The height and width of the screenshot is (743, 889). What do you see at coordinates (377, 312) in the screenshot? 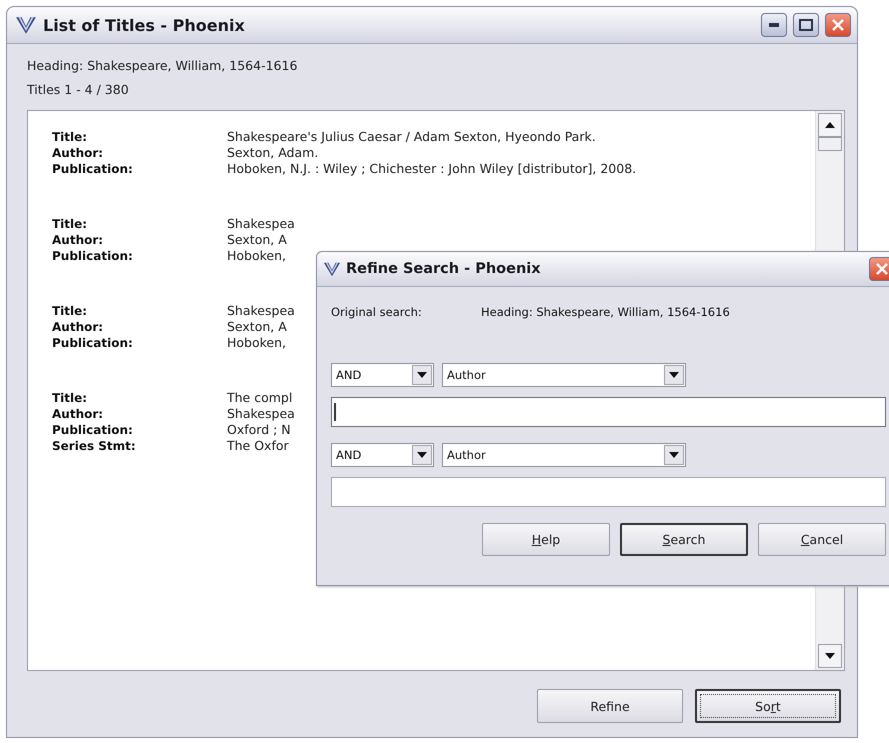
I see `original-search-label: Original search:` at bounding box center [377, 312].